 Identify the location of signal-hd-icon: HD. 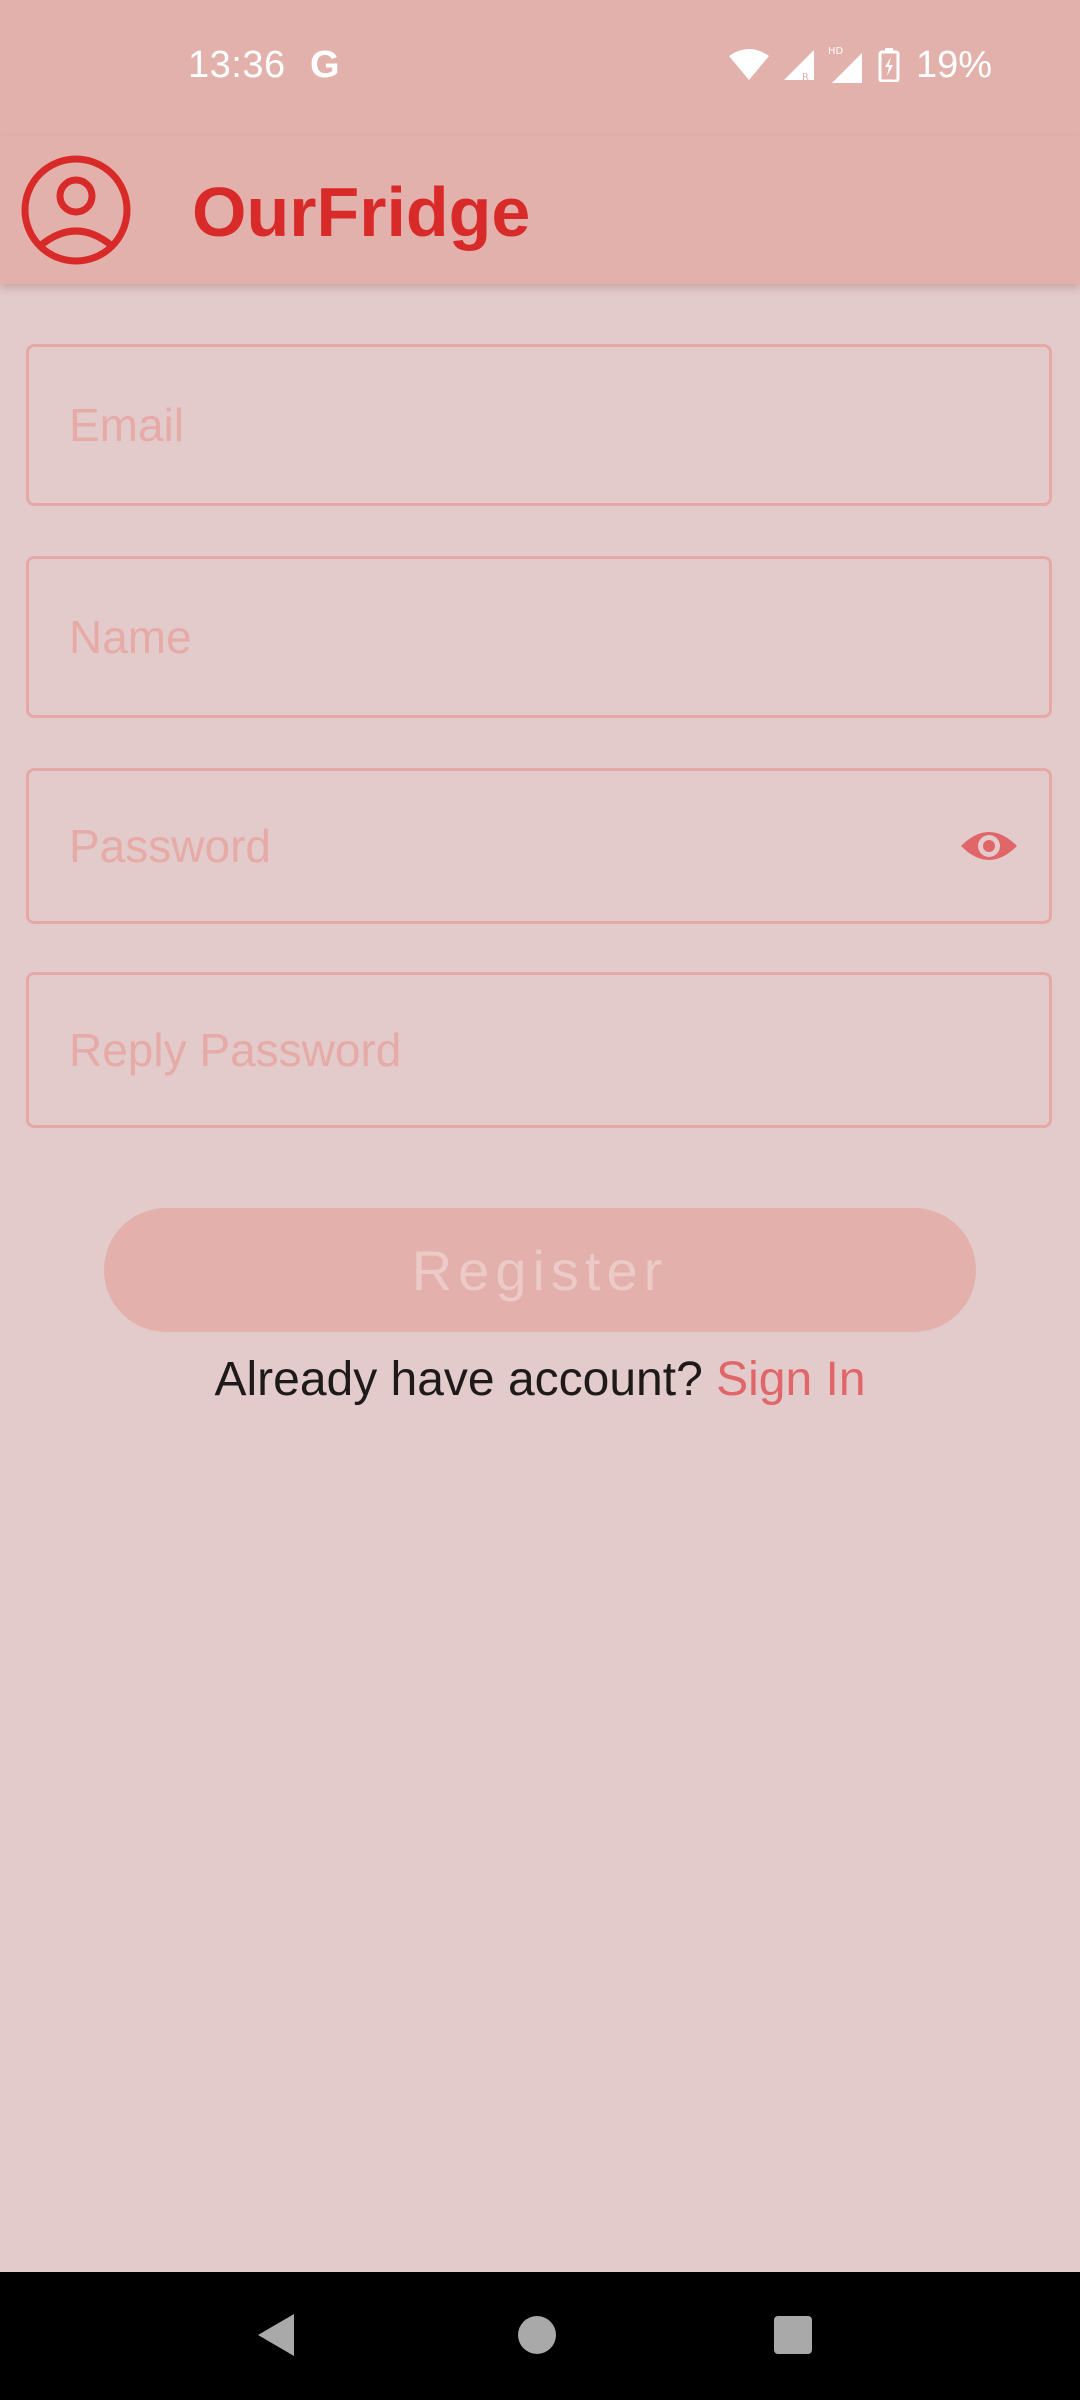
(845, 64).